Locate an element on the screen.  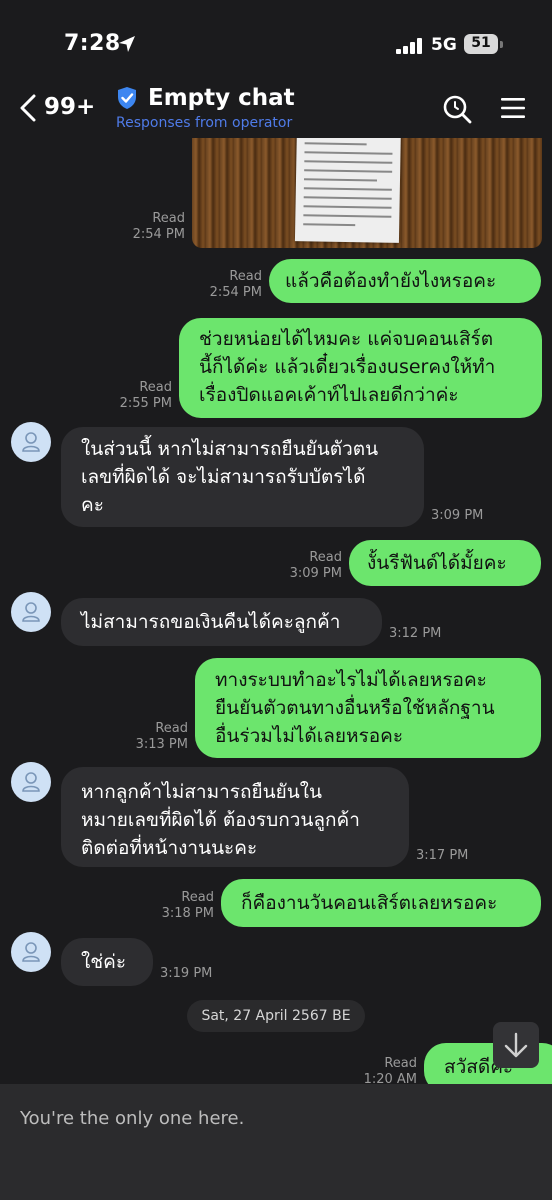
verified-shield-icon is located at coordinates (127, 98).